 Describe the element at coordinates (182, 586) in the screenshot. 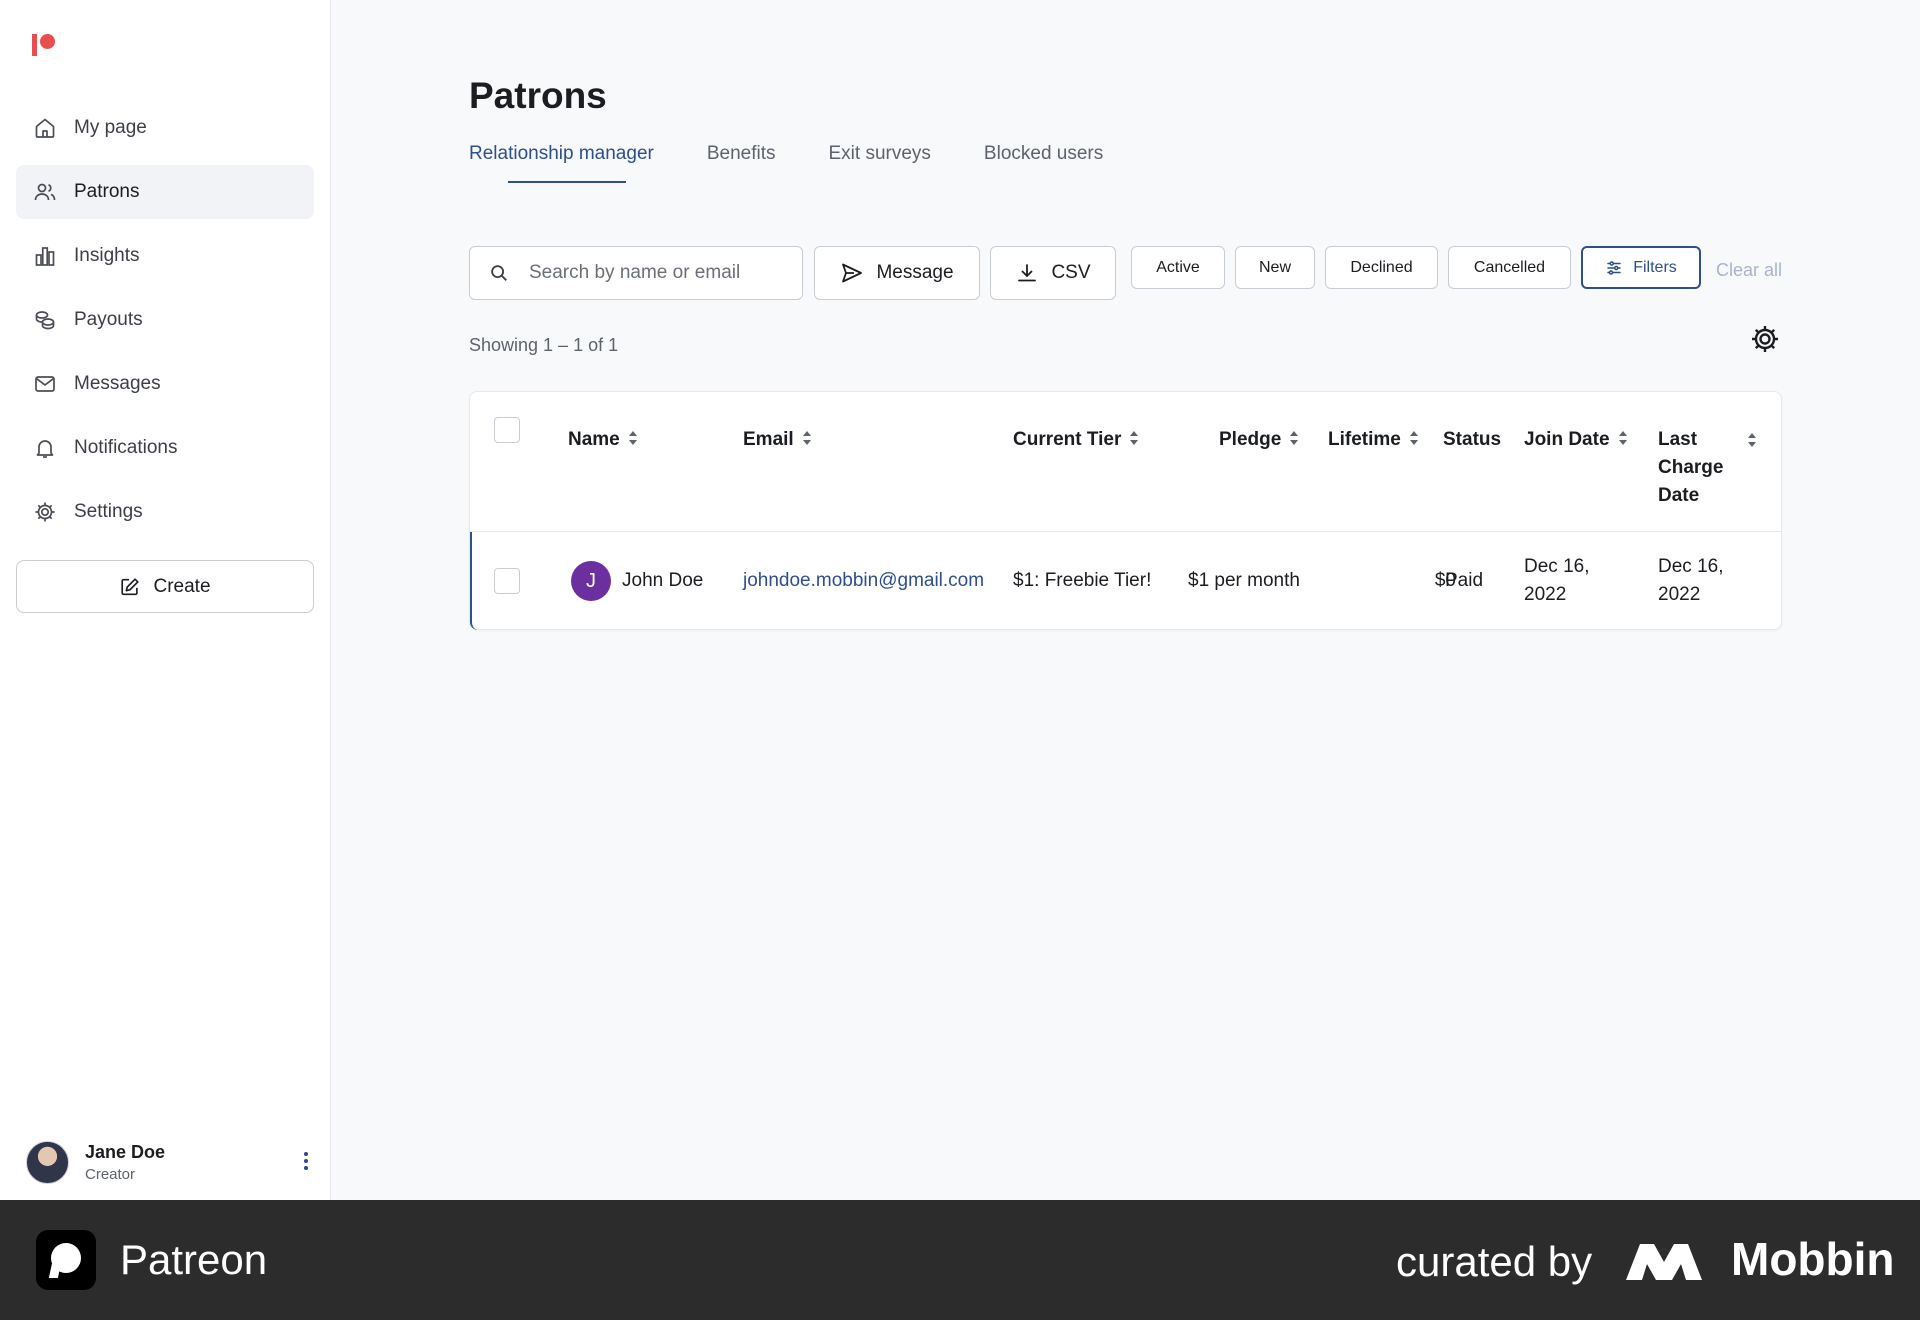

I see `create-button-label: Create` at that location.